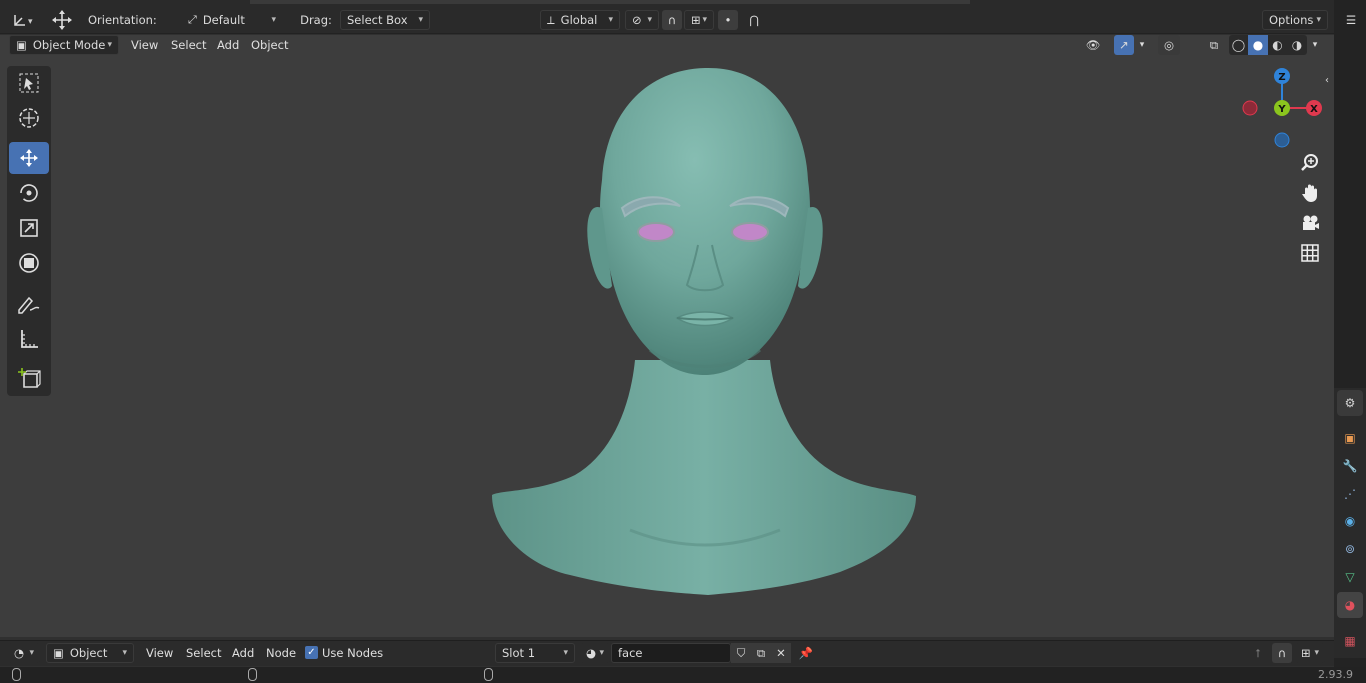 The height and width of the screenshot is (683, 1366). I want to click on add-cube-icon, so click(29, 378).